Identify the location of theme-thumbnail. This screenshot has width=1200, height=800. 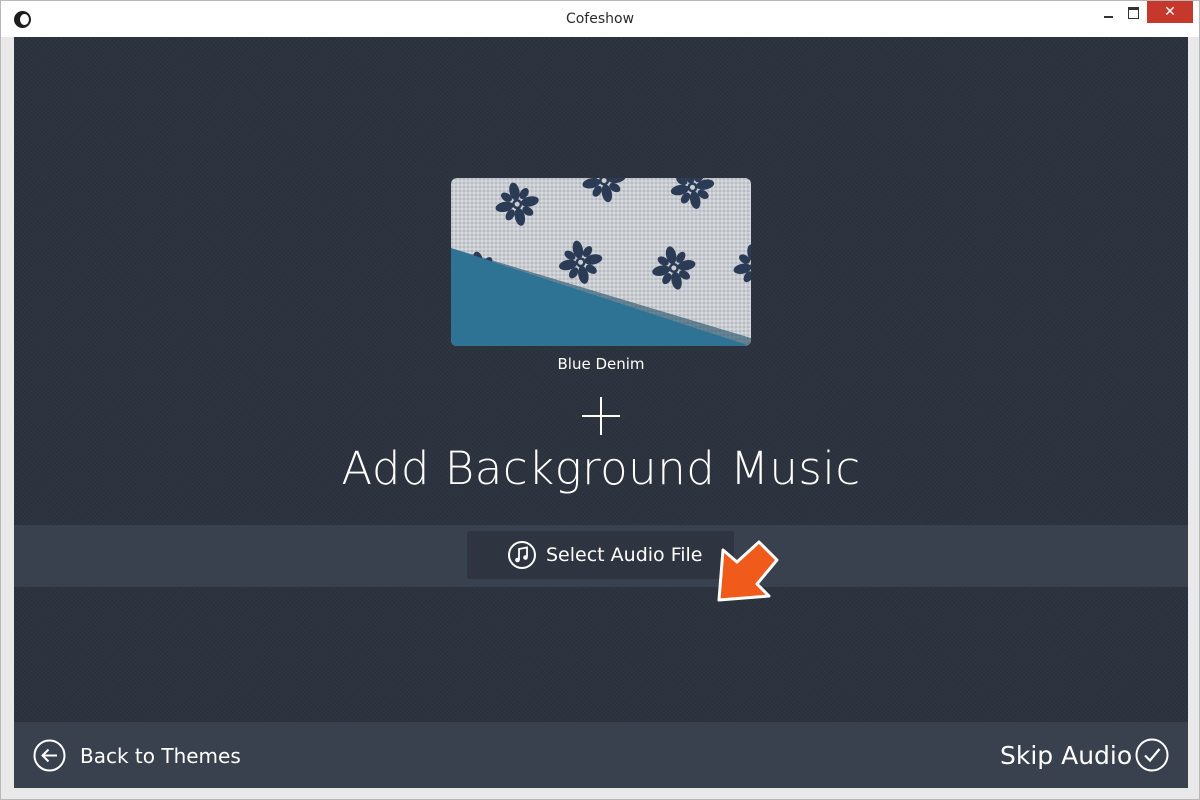
(601, 262).